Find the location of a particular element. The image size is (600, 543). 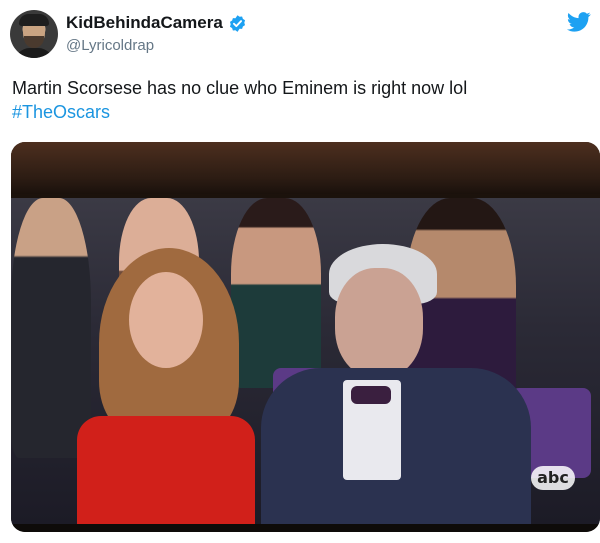

tv-frame-top is located at coordinates (305, 168).